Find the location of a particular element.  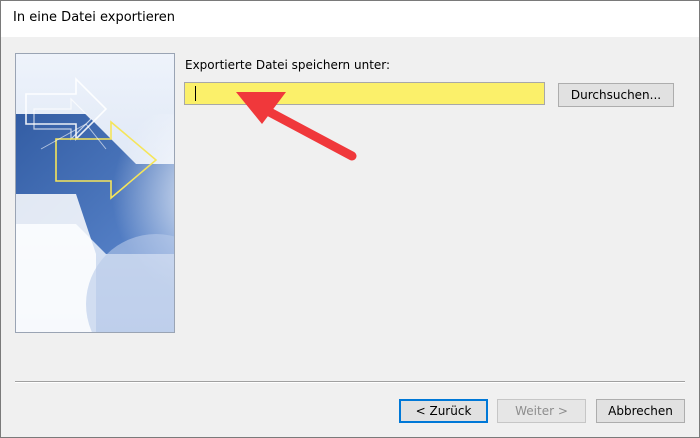

footer-separator is located at coordinates (350, 382).